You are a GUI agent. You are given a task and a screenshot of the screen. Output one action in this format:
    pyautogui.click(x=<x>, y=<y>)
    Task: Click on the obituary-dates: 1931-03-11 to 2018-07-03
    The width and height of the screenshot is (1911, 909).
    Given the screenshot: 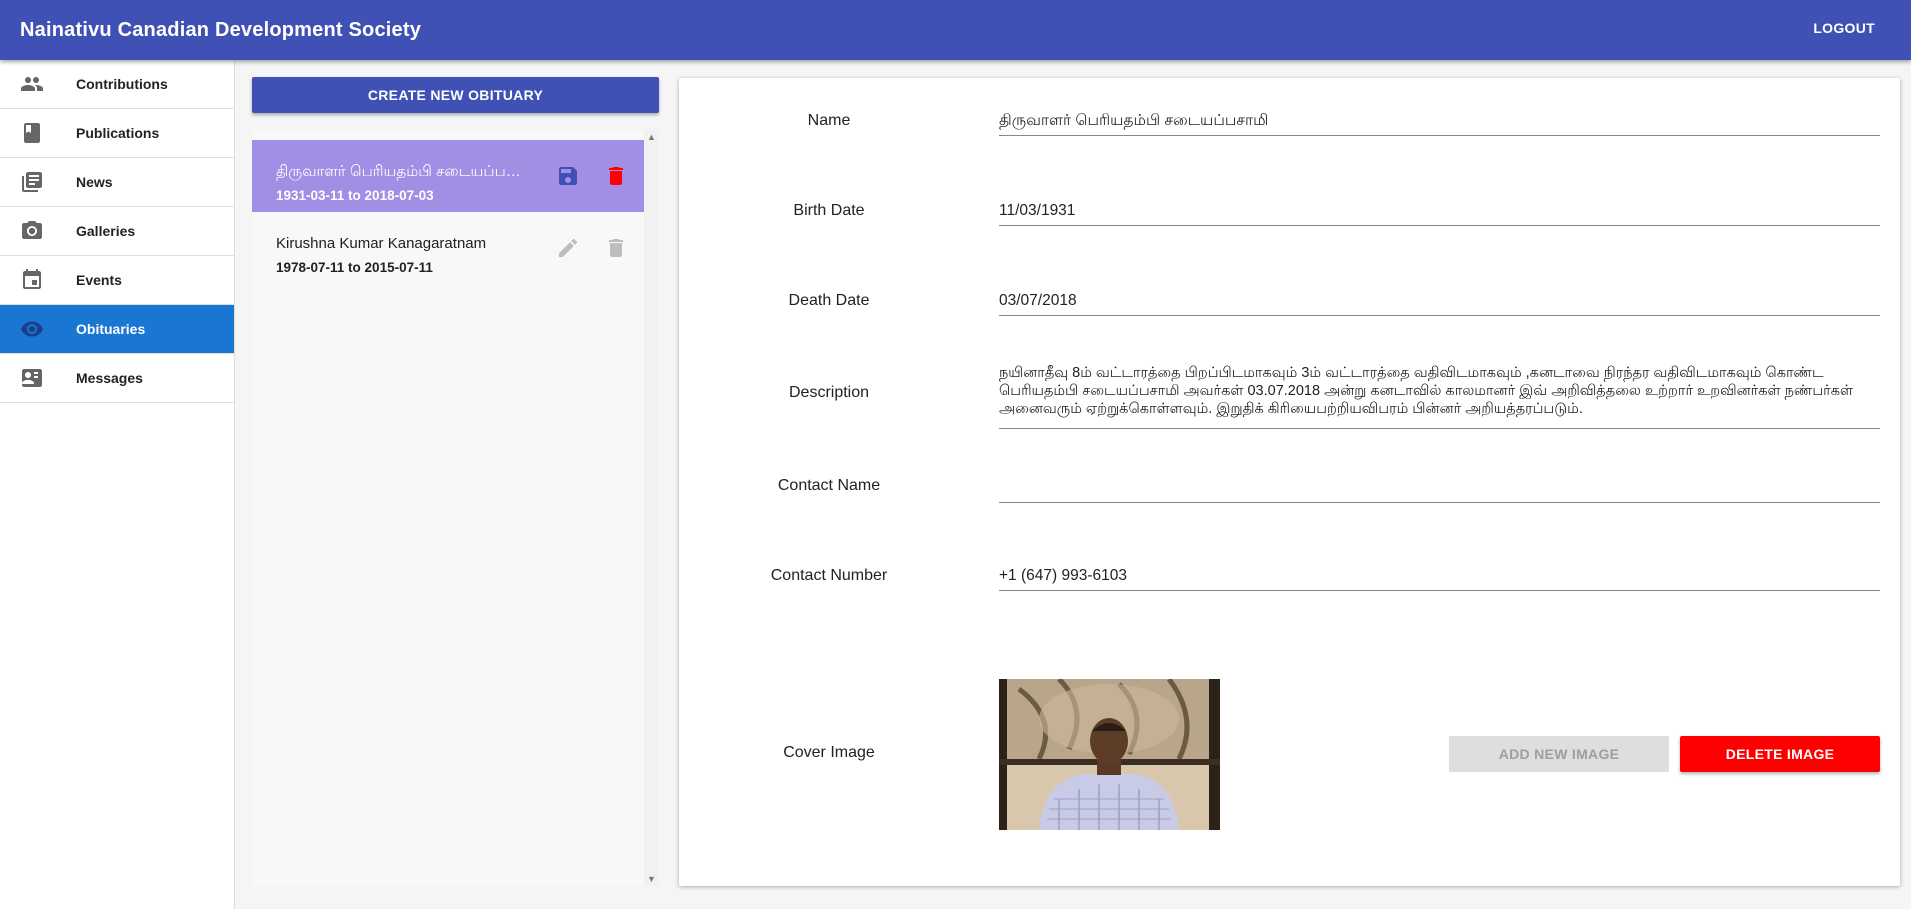 What is the action you would take?
    pyautogui.click(x=355, y=195)
    